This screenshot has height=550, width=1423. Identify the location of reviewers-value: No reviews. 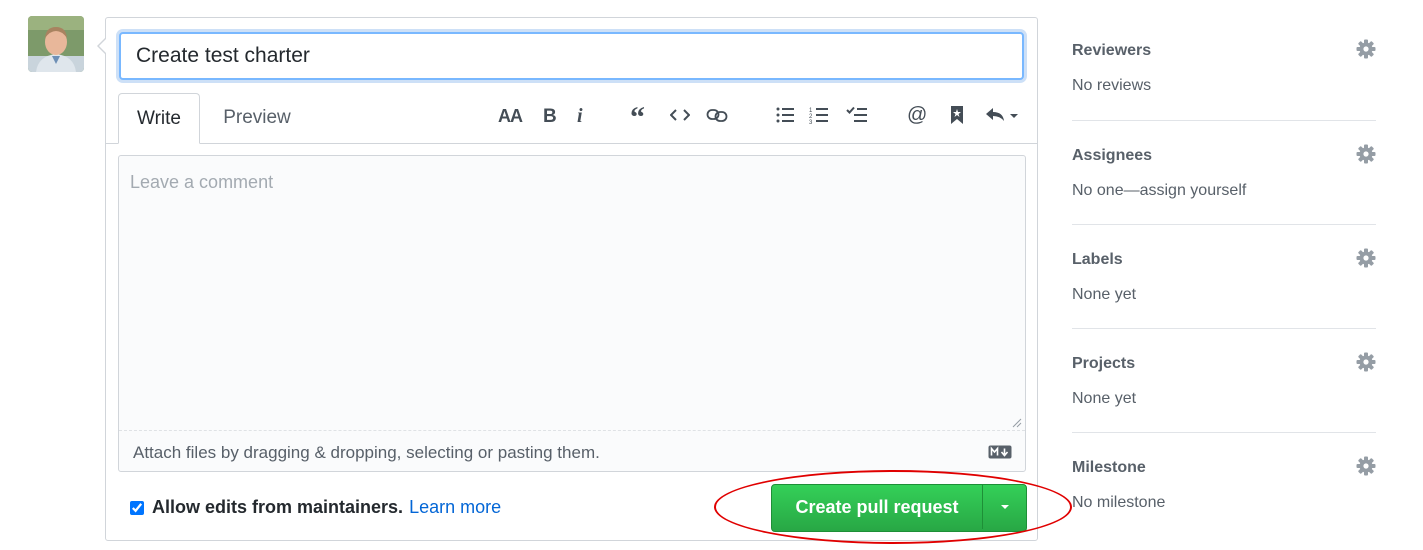
(1112, 85).